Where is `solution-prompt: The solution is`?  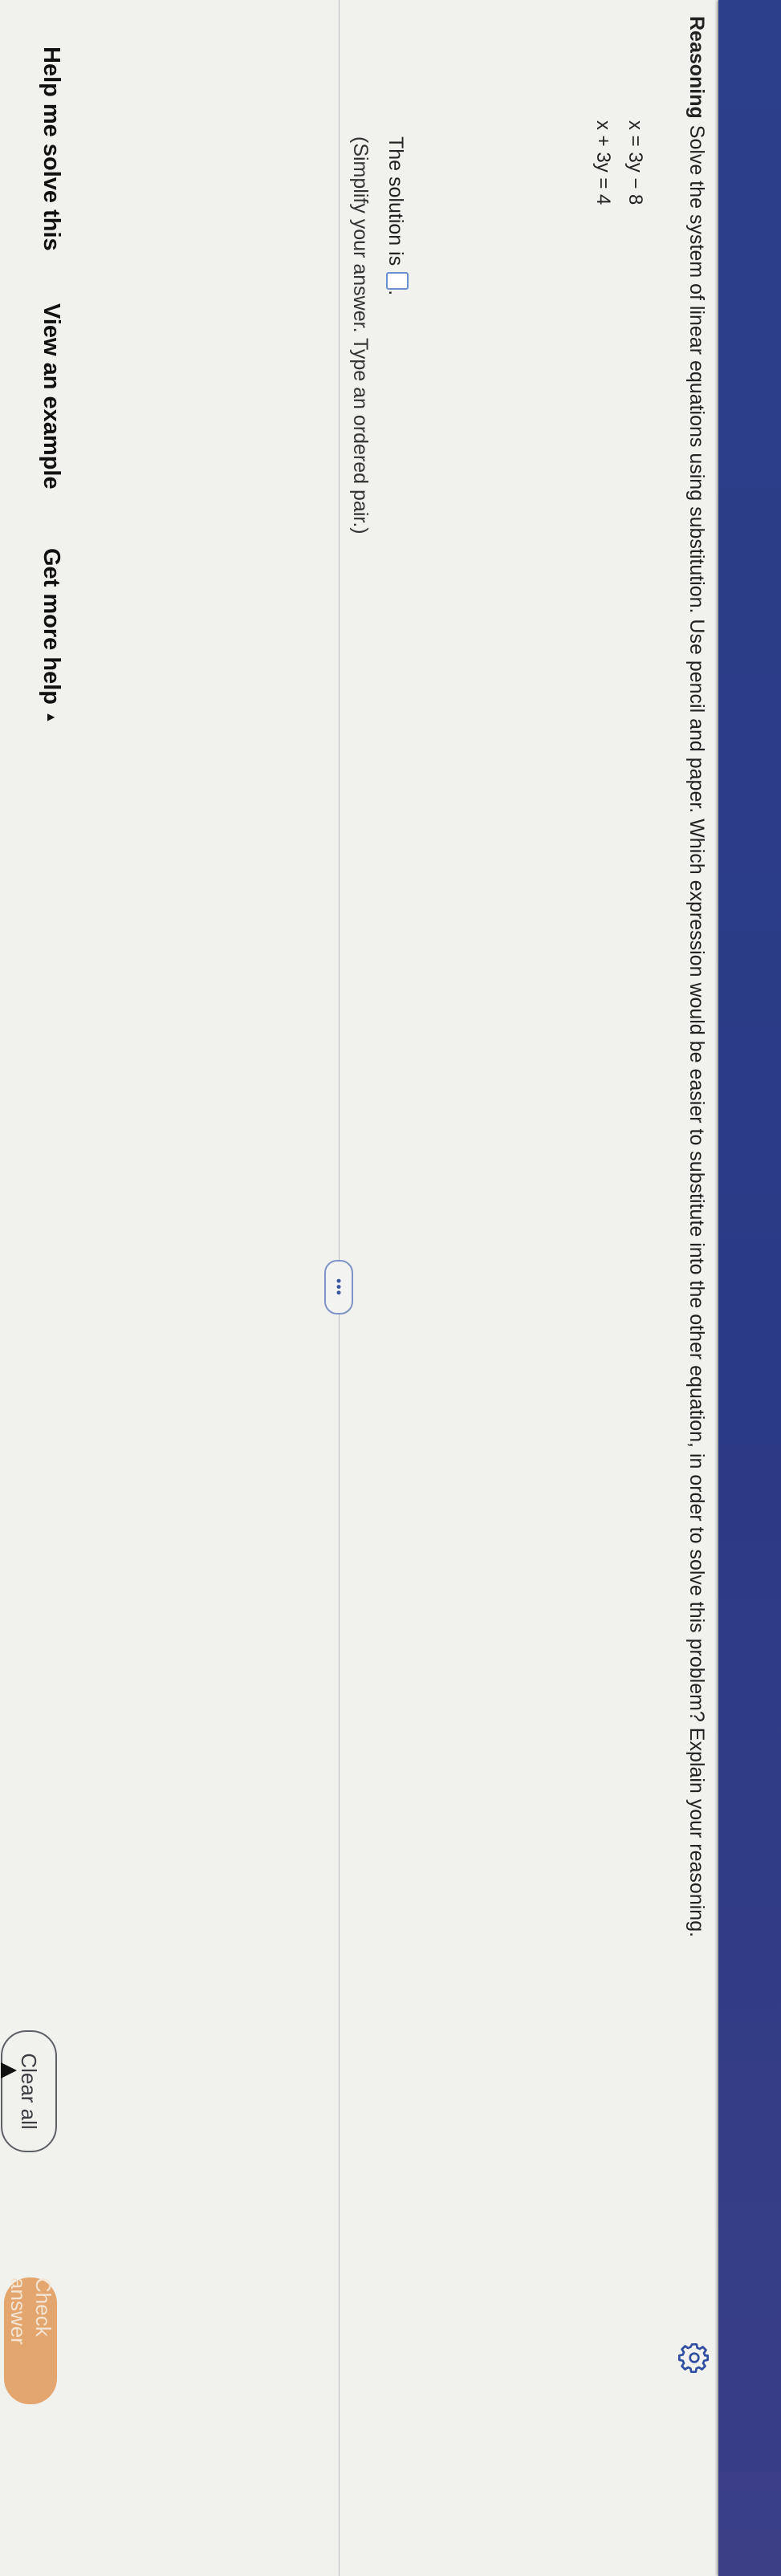 solution-prompt: The solution is is located at coordinates (395, 201).